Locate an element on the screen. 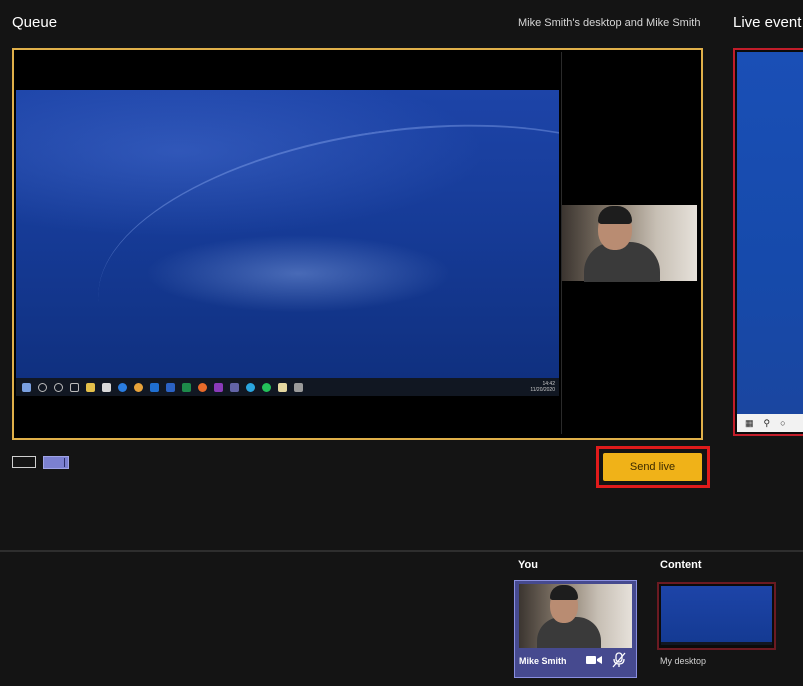 Image resolution: width=803 pixels, height=686 pixels. word-icon is located at coordinates (170, 387).